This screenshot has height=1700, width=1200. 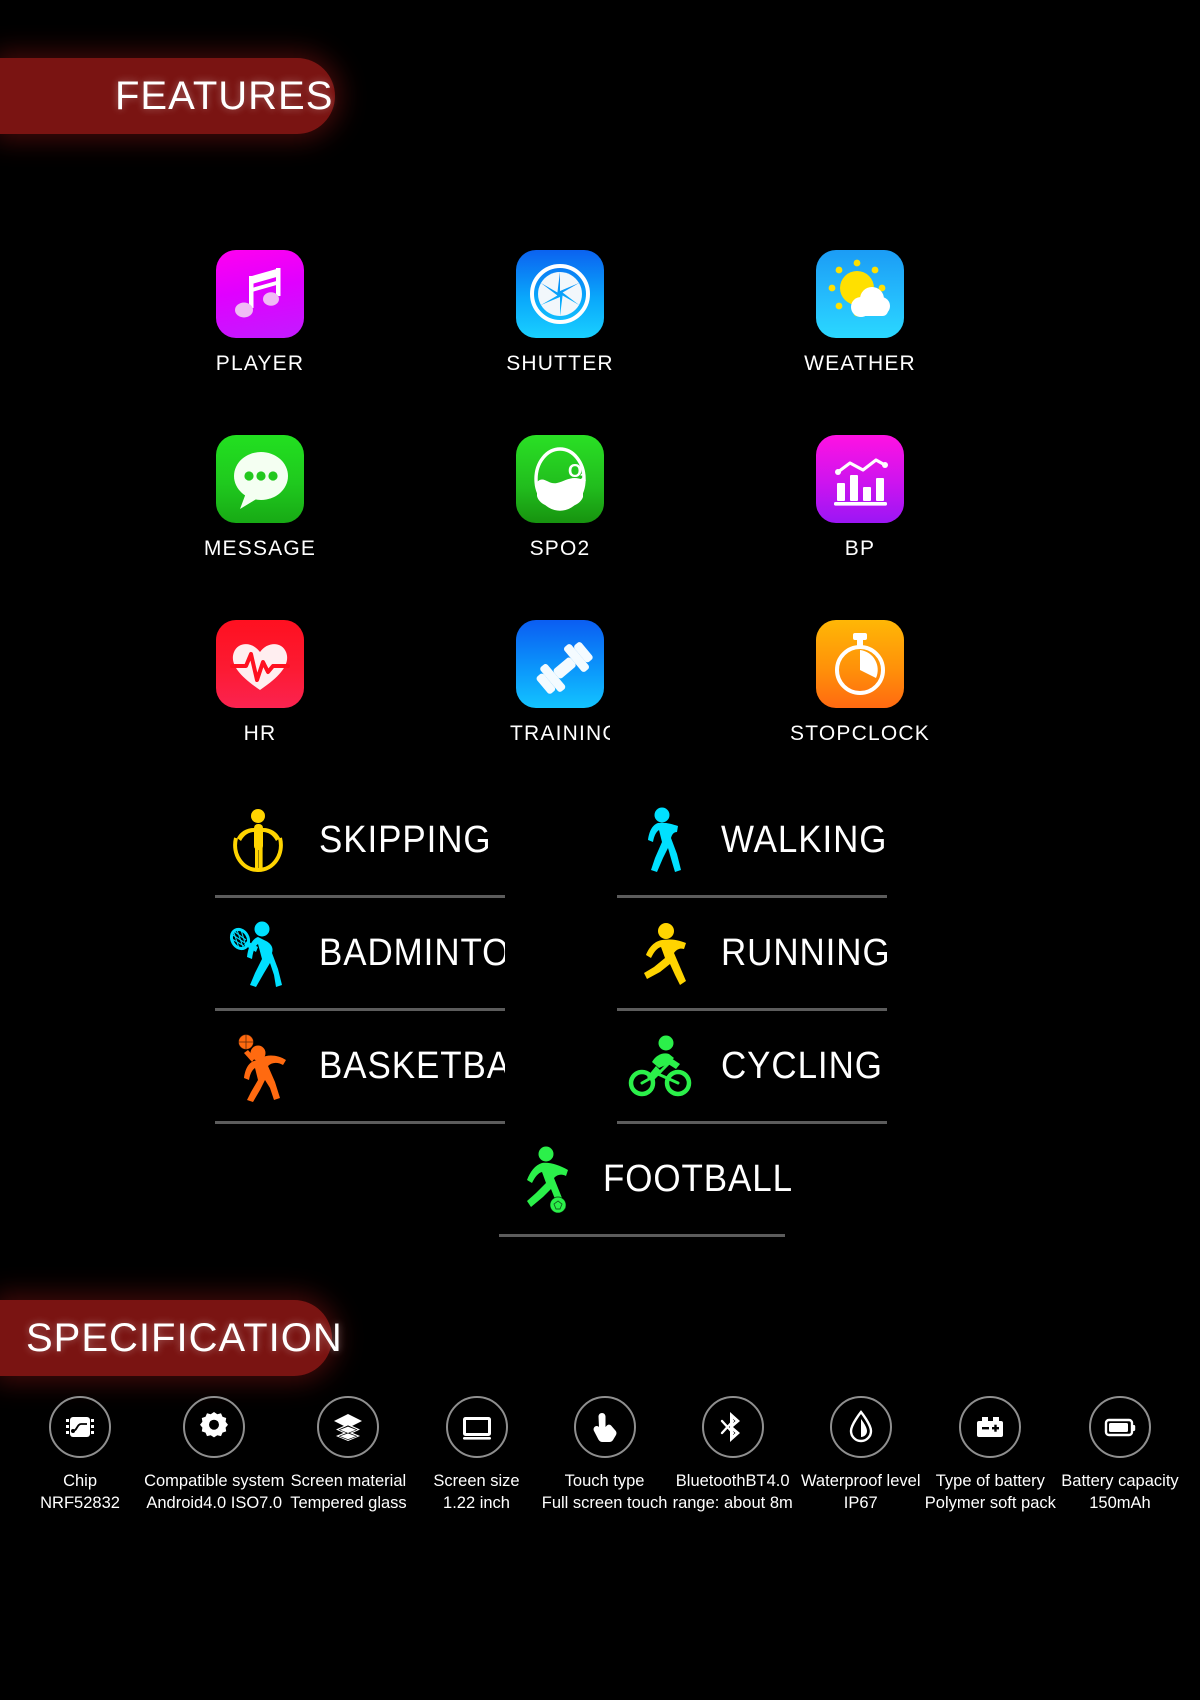 What do you see at coordinates (348, 1503) in the screenshot?
I see `spec-value: Tempered glass` at bounding box center [348, 1503].